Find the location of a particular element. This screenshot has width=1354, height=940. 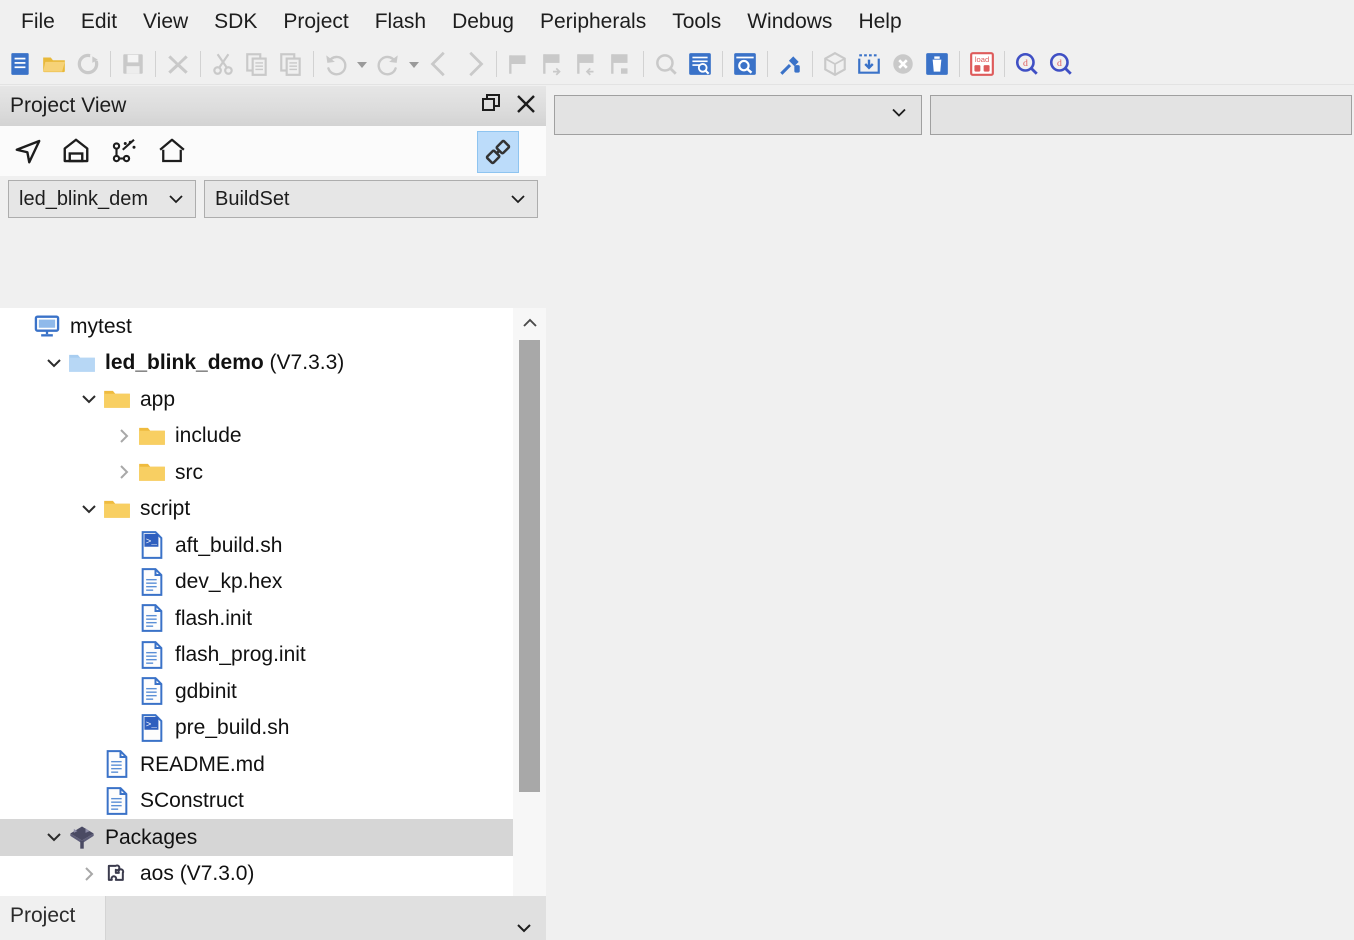

tree-row-led-blink-demo: led_blink_demo (V7.3.3) is located at coordinates (256, 363).